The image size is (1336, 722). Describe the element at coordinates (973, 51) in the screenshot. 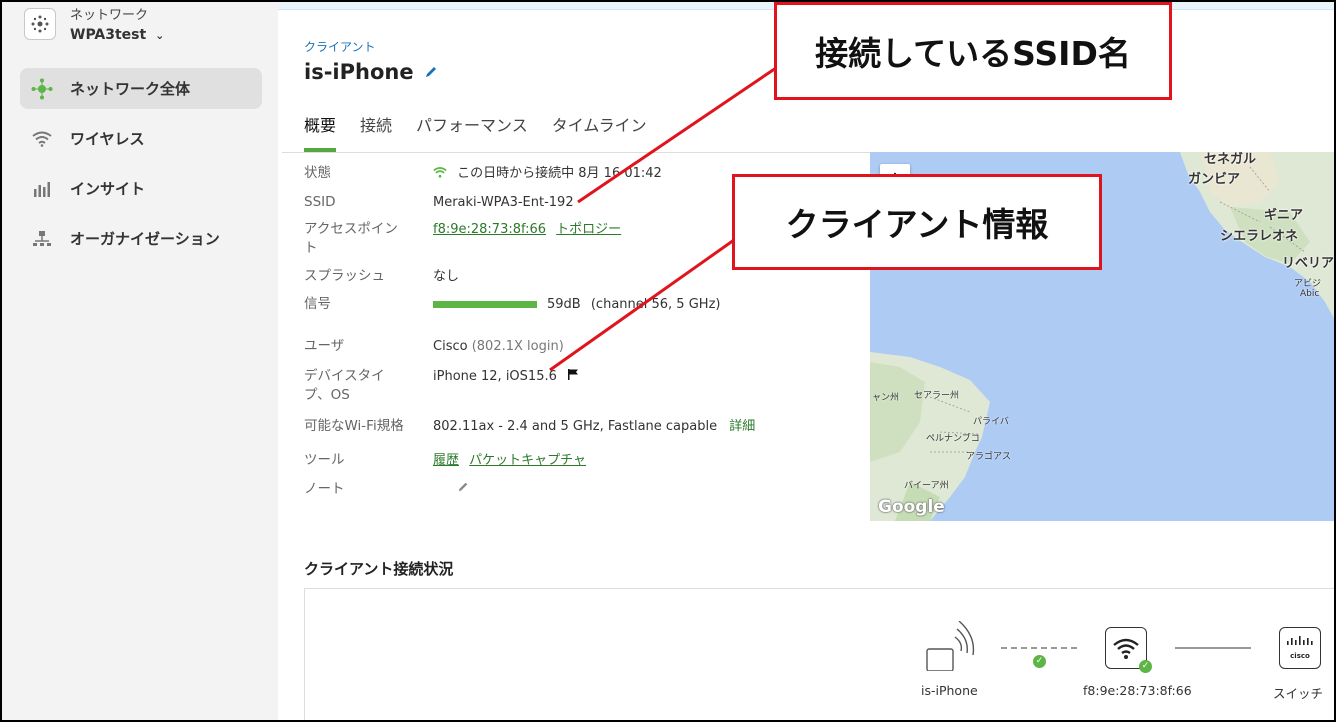

I see `ssid-callout: 接続しているSSID名` at that location.